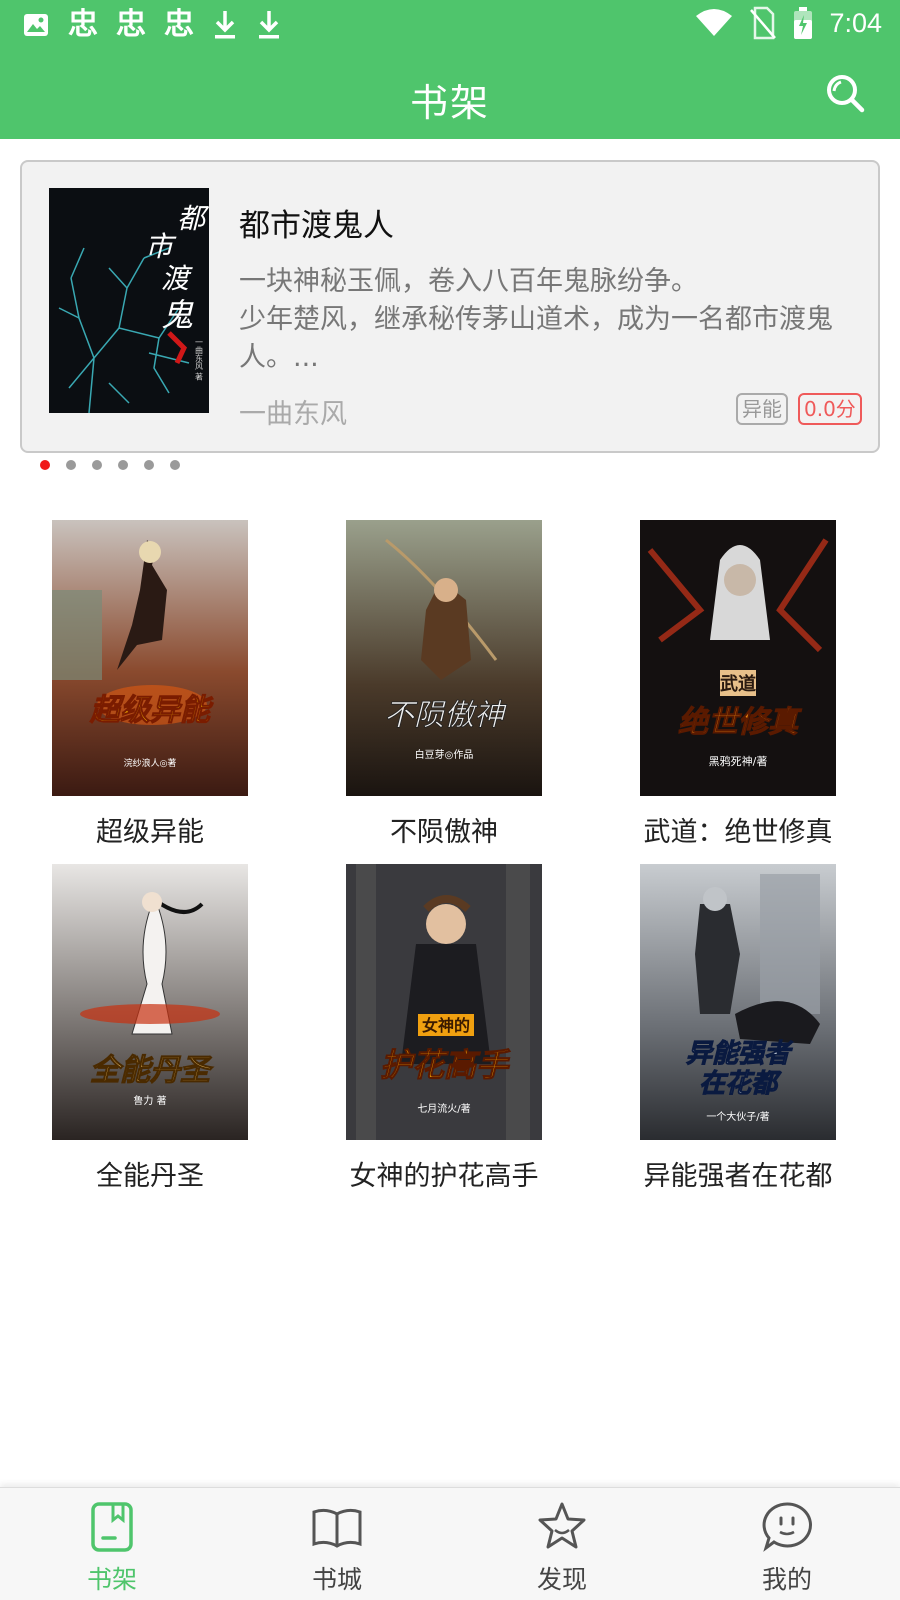 This screenshot has height=1600, width=900. What do you see at coordinates (150, 763) in the screenshot?
I see `cover-author-art: 浣纱浪人◎著` at bounding box center [150, 763].